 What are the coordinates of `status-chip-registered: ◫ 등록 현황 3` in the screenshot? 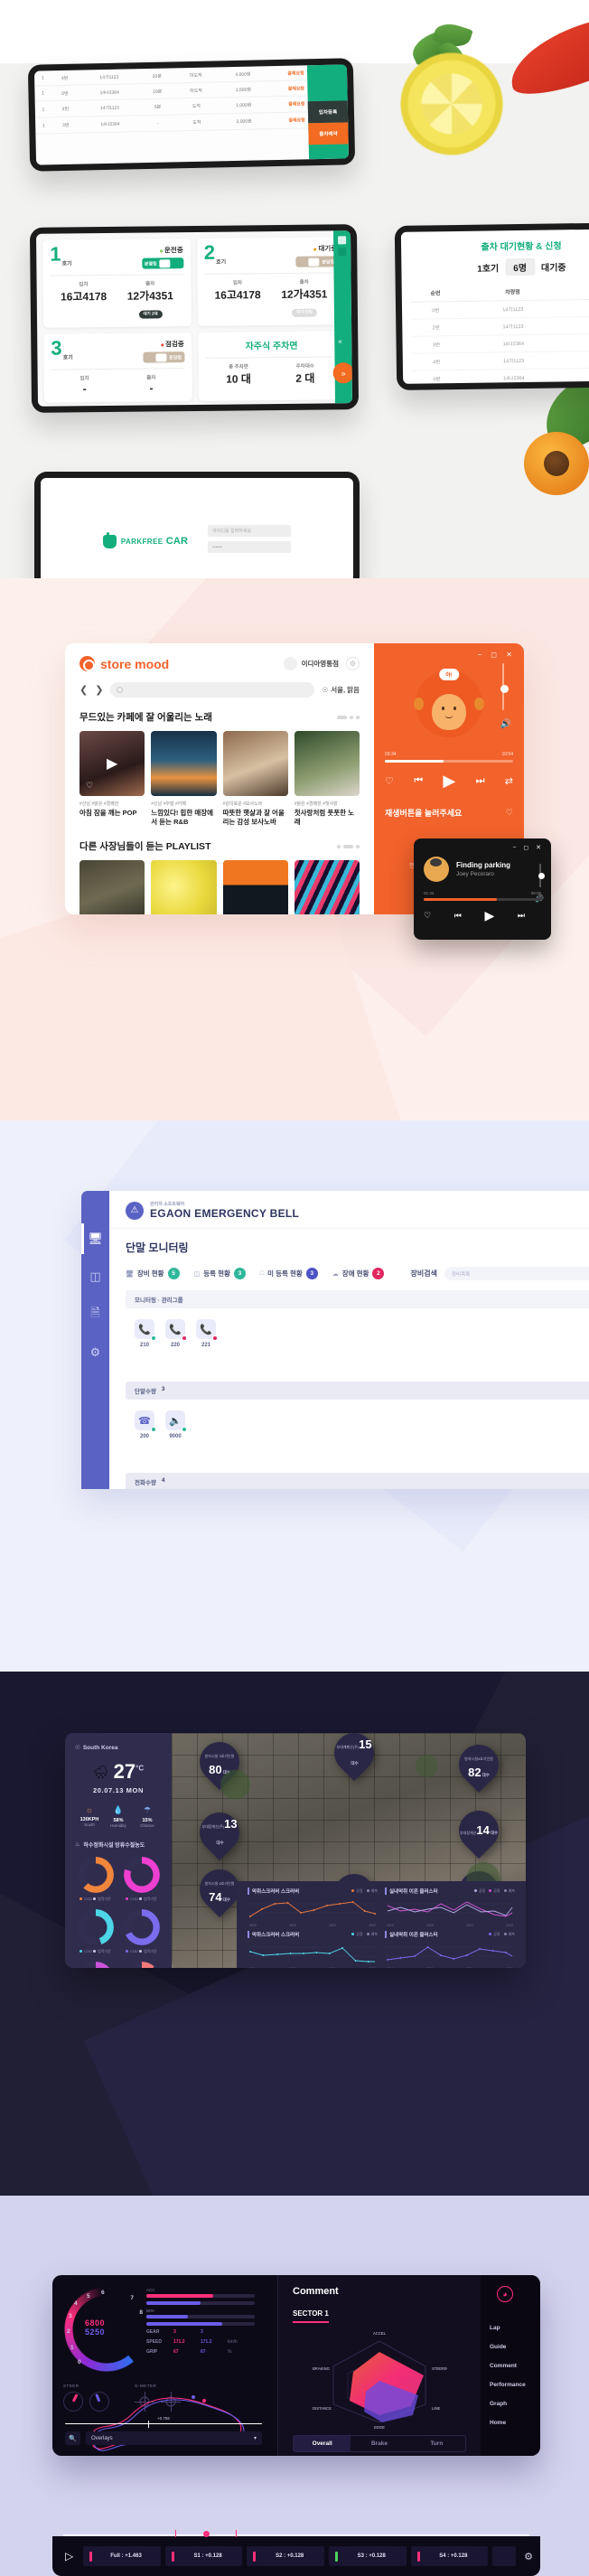 It's located at (220, 1273).